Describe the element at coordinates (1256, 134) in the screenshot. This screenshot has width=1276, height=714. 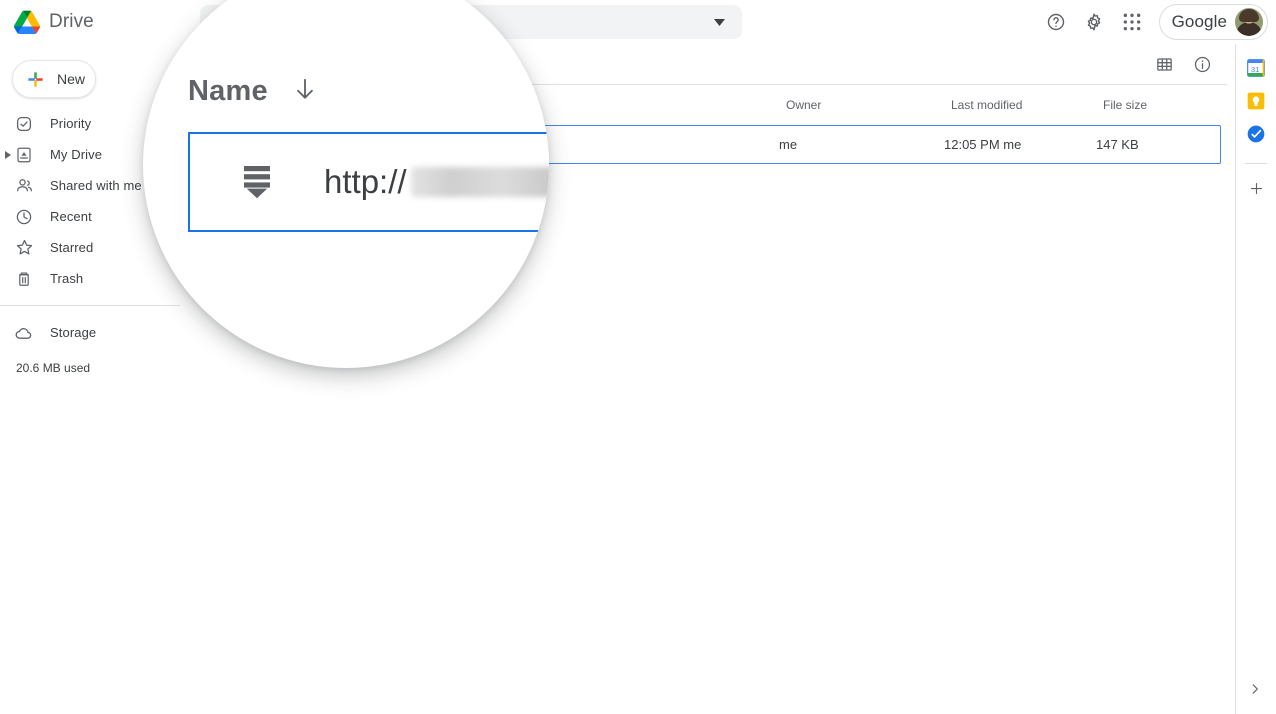
I see `google-tasks-icon` at that location.